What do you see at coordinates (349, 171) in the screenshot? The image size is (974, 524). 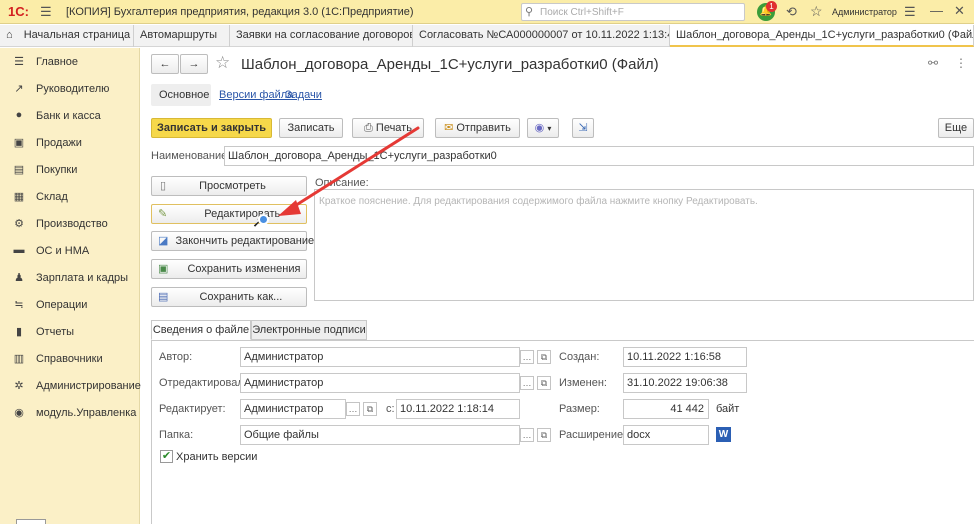 I see `annotation-arrow` at bounding box center [349, 171].